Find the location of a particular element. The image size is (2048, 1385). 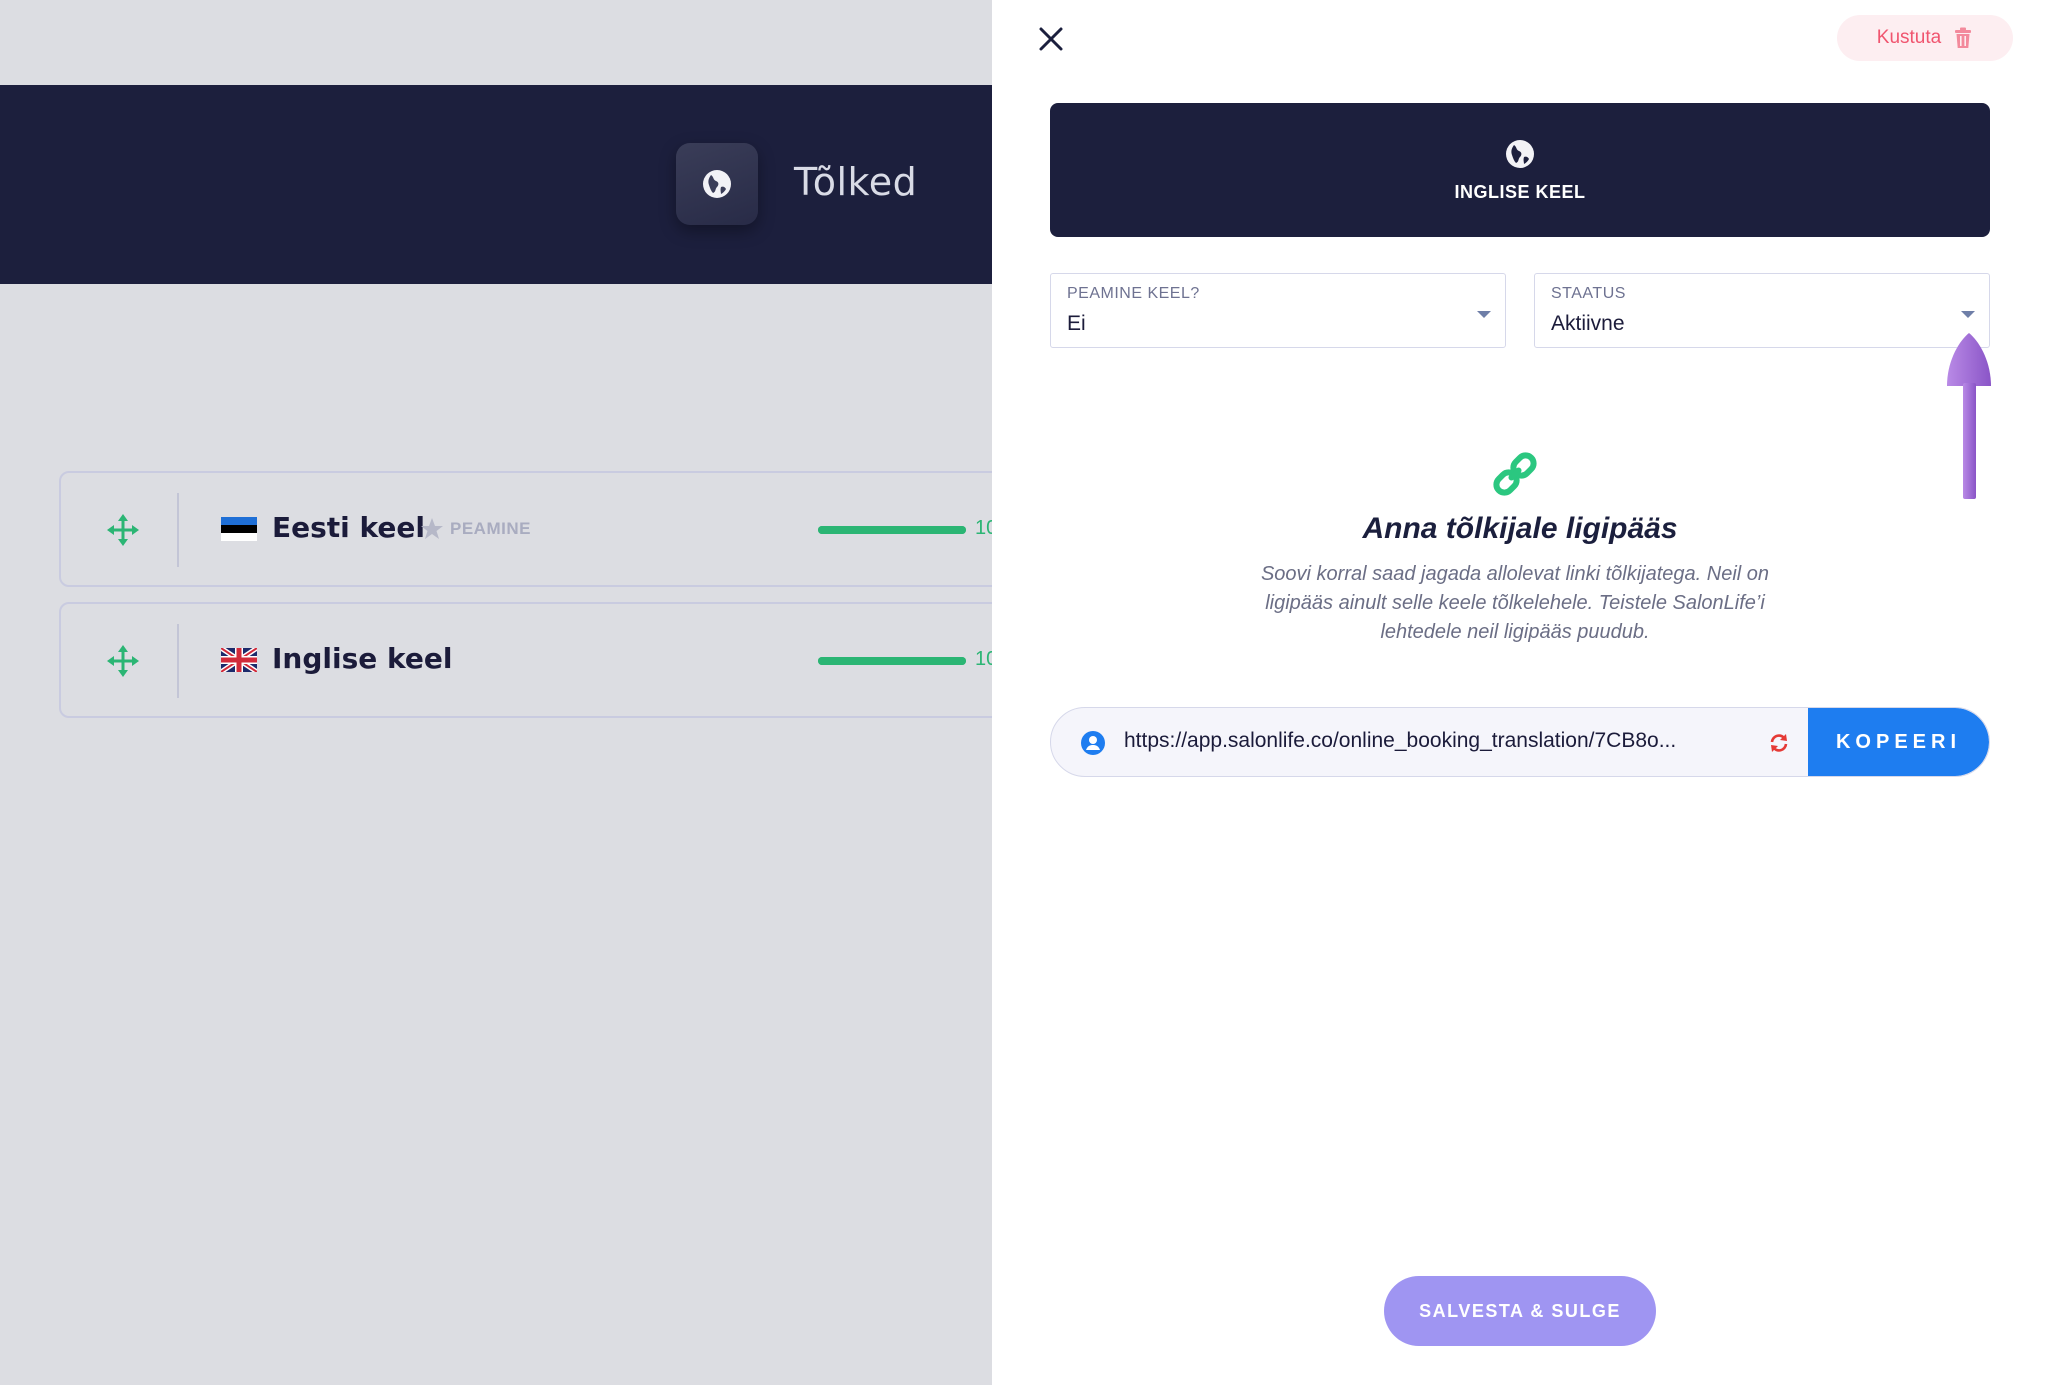

main-language-badge: PEAMINE is located at coordinates (475, 529).